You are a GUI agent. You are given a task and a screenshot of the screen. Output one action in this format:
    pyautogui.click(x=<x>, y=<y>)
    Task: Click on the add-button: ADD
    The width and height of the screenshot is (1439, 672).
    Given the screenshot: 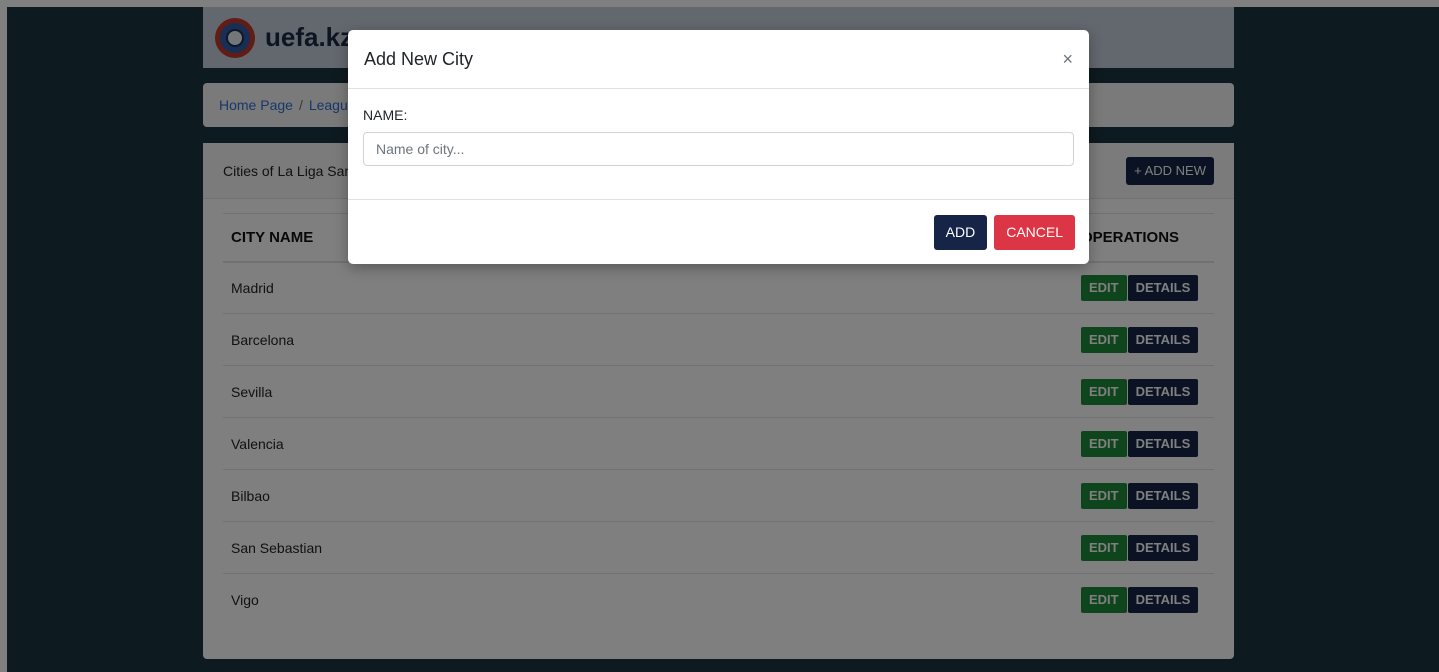 What is the action you would take?
    pyautogui.click(x=960, y=232)
    